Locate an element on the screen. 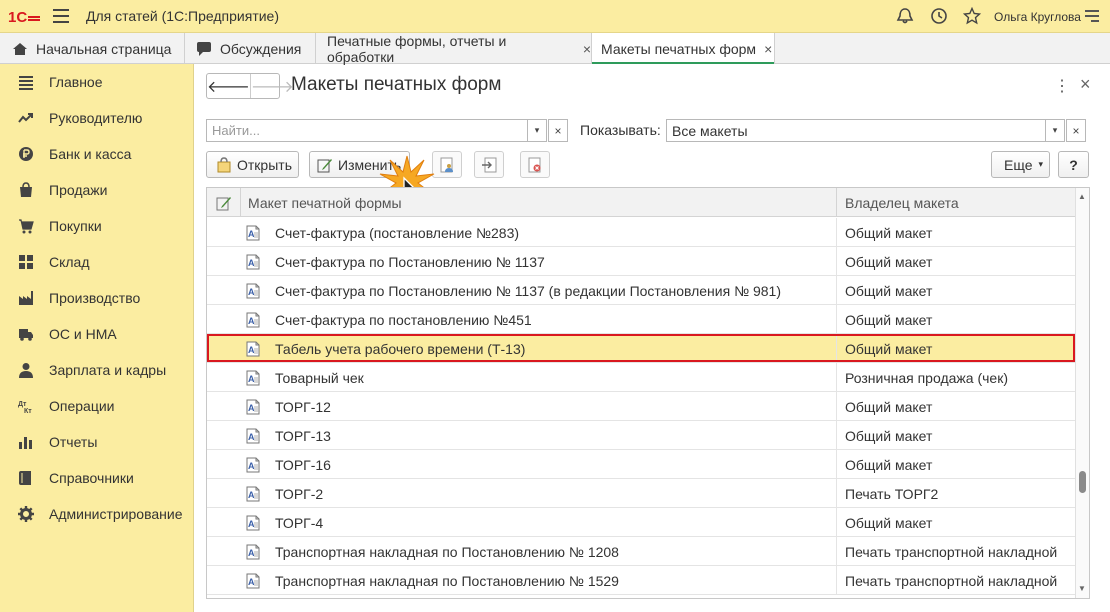  template-owner-cell: Печать ТОРГ2 is located at coordinates (891, 493).